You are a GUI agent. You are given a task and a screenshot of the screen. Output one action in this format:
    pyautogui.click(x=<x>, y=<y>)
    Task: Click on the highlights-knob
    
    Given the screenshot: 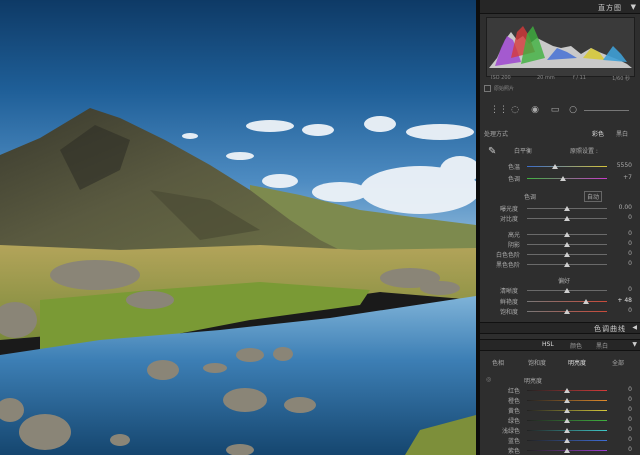 What is the action you would take?
    pyautogui.click(x=567, y=234)
    